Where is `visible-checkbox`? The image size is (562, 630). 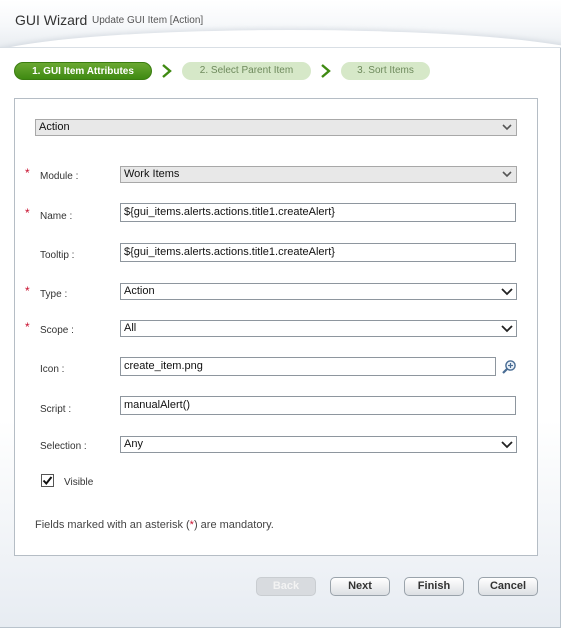
visible-checkbox is located at coordinates (47, 480).